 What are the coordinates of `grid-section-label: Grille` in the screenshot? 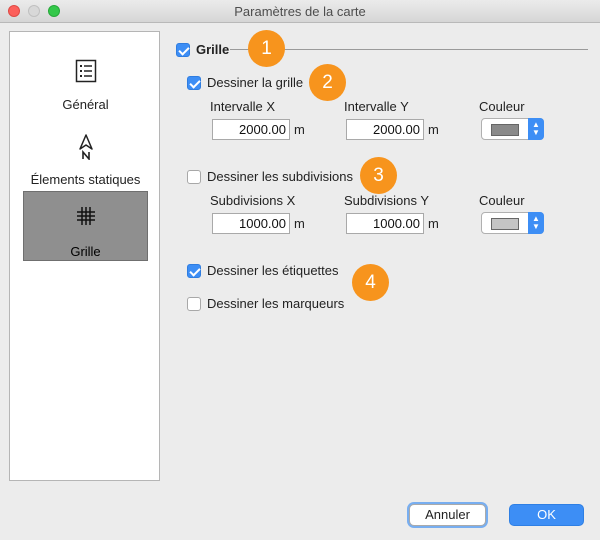 It's located at (213, 49).